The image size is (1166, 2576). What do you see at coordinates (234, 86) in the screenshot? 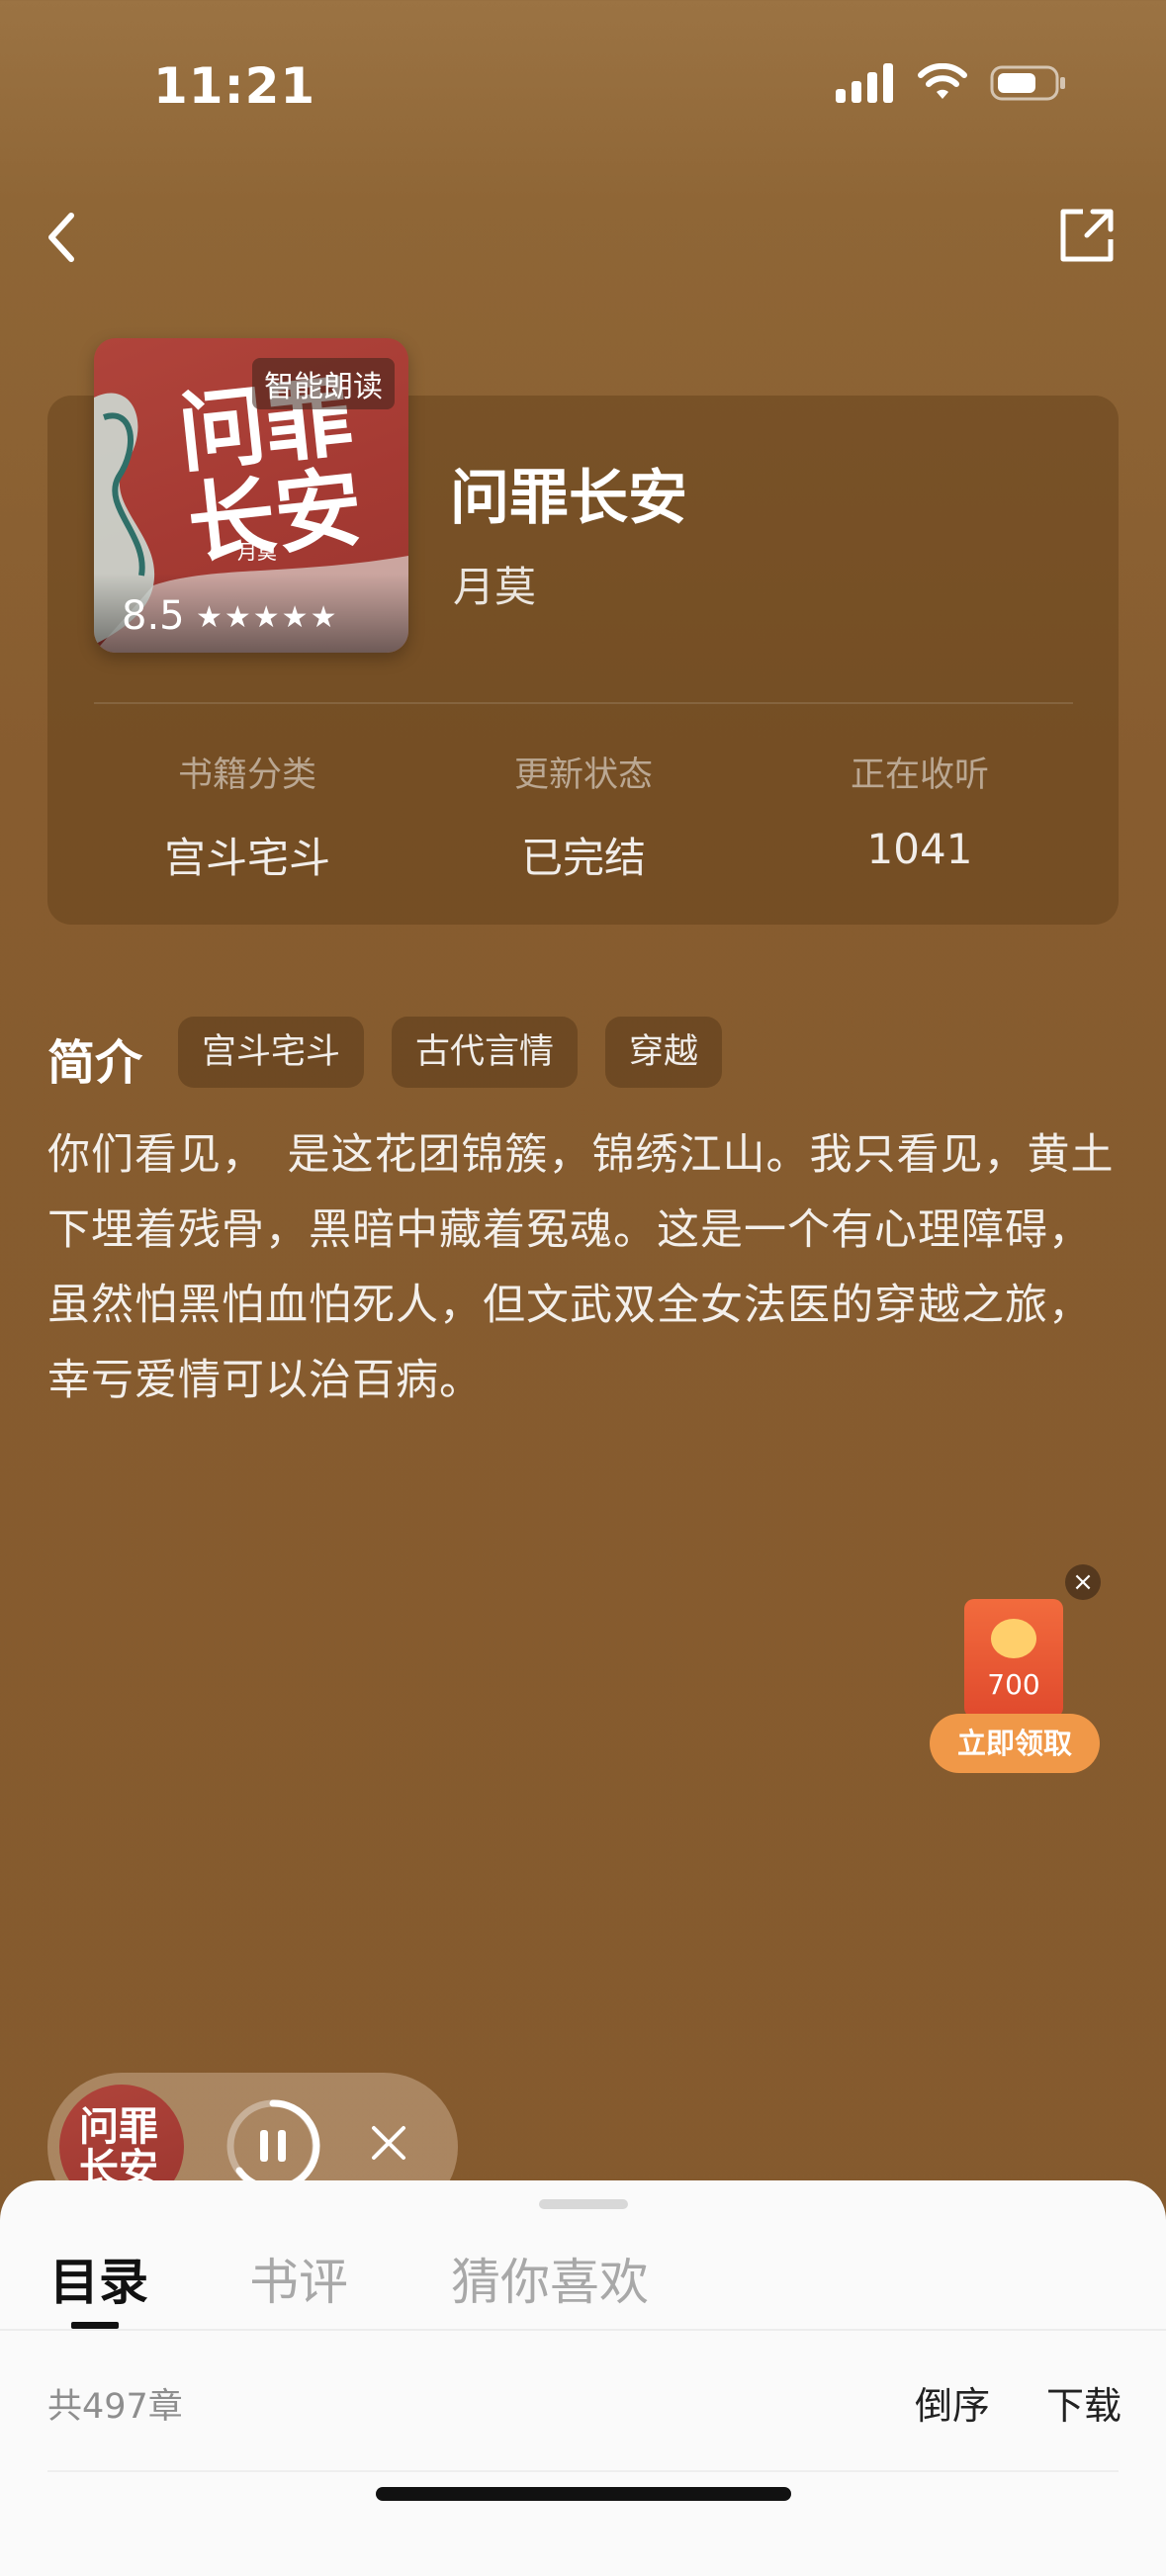
I see `status-time: 11:21` at bounding box center [234, 86].